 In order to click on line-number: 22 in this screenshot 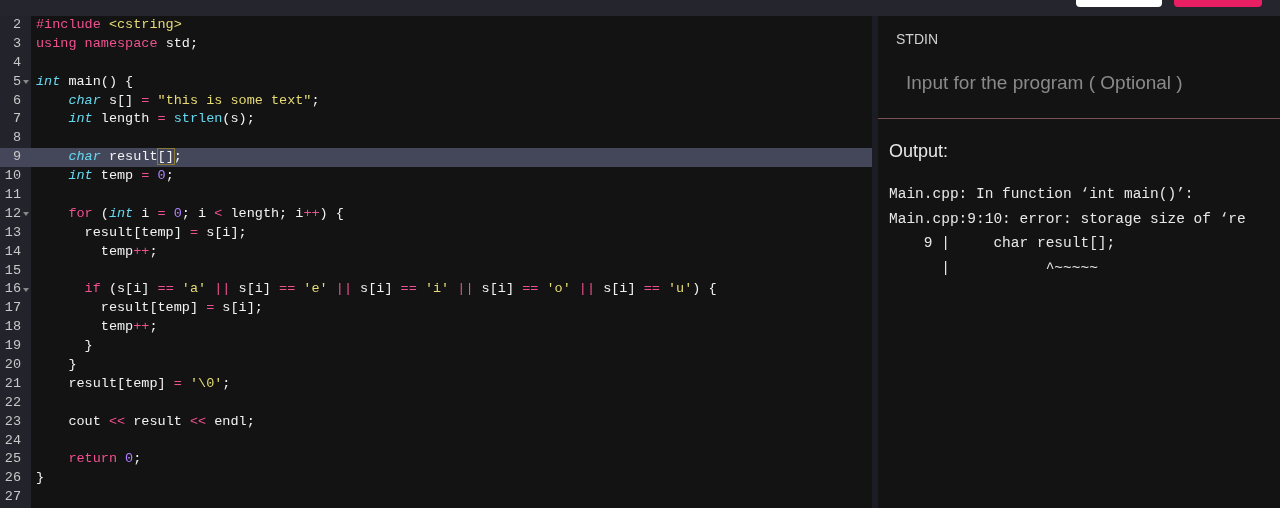, I will do `click(12, 402)`.